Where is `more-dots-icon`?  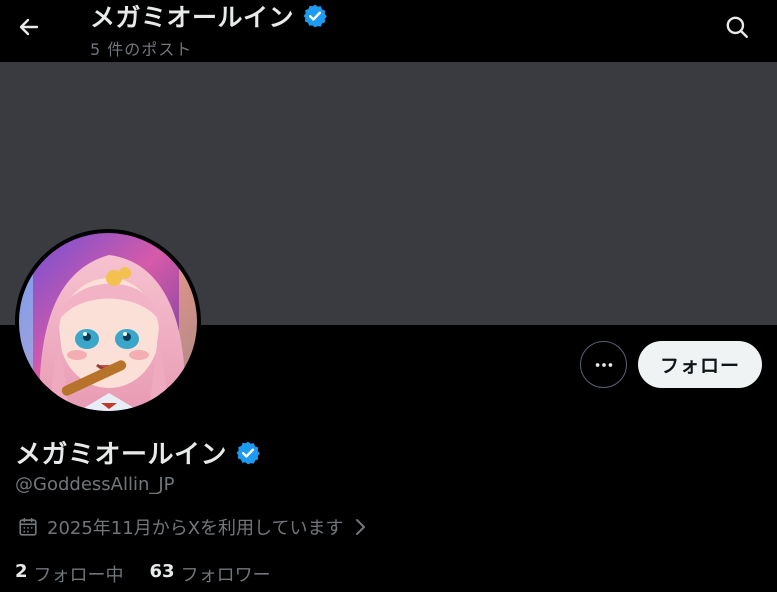 more-dots-icon is located at coordinates (603, 364).